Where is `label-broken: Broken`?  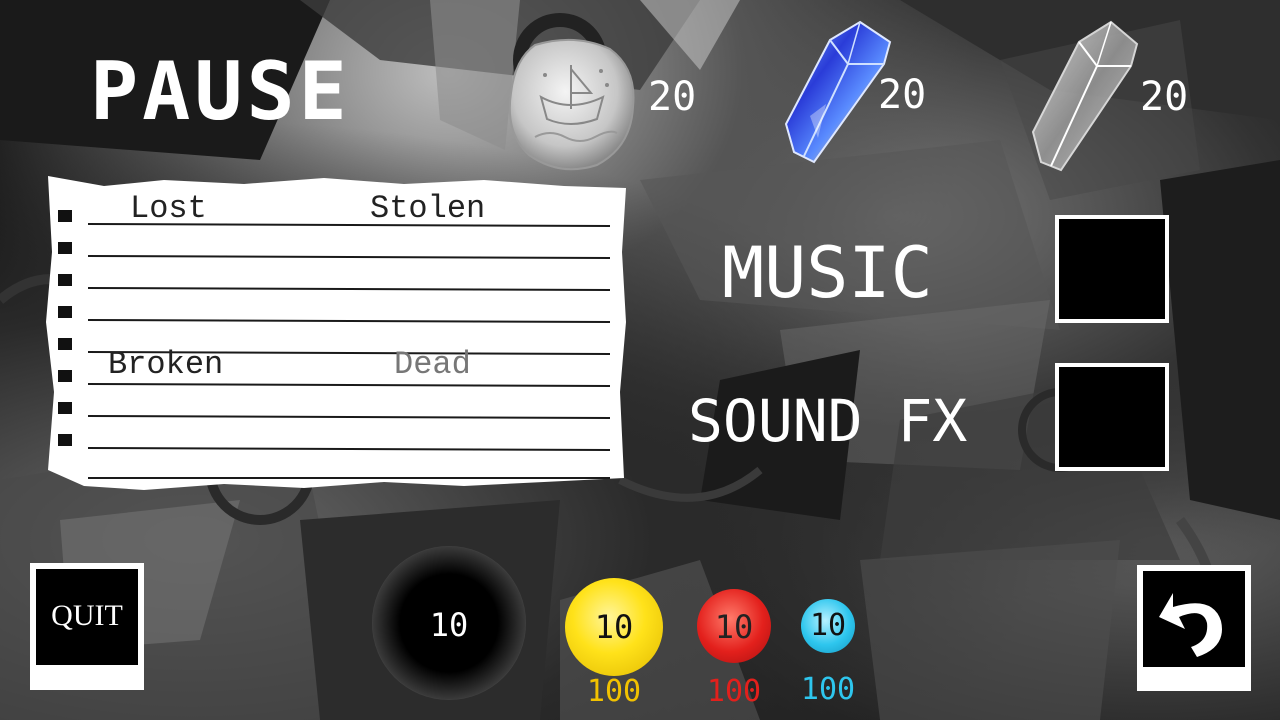 label-broken: Broken is located at coordinates (166, 364).